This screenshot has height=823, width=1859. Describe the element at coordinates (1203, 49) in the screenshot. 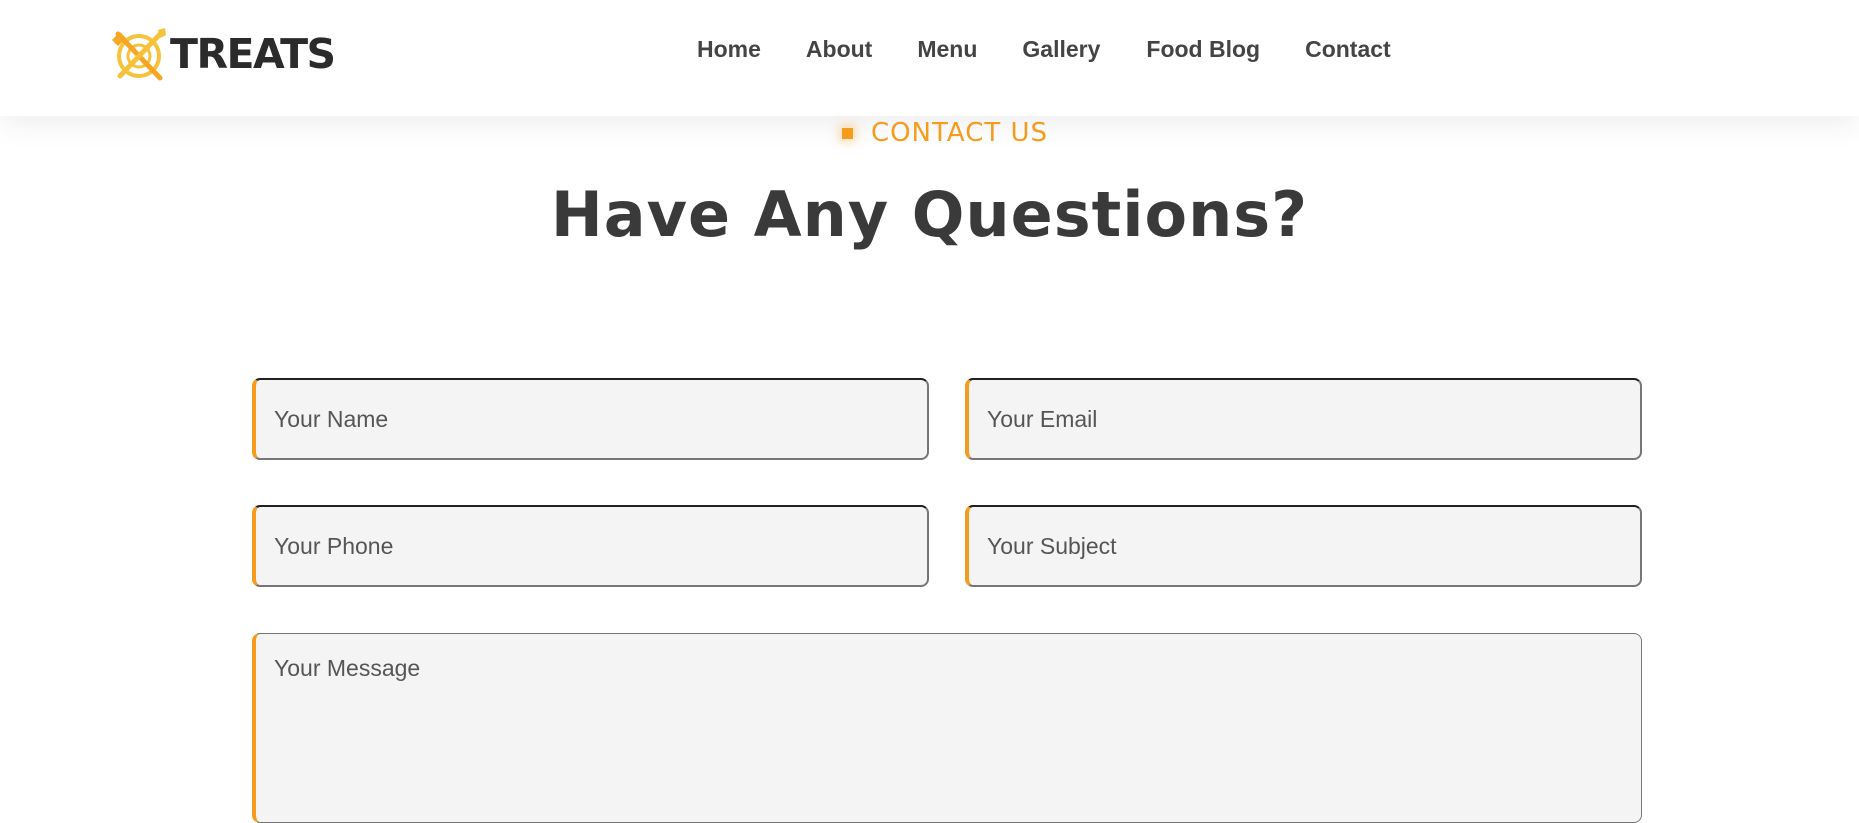

I see `nav-food-blog: Food Blog` at that location.